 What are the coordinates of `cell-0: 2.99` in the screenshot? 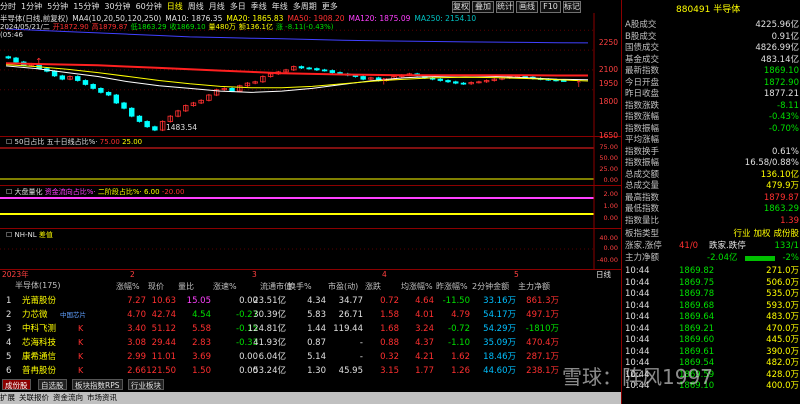 It's located at (136, 357).